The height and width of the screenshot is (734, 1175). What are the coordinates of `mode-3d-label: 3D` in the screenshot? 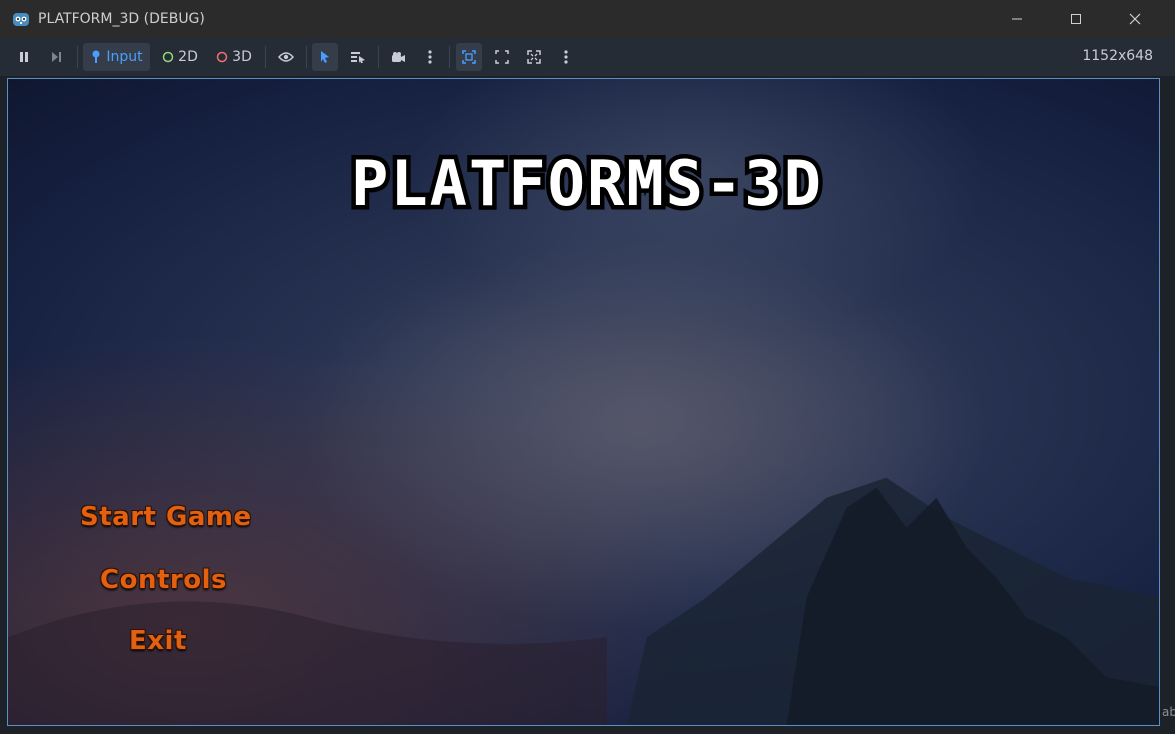 It's located at (242, 57).